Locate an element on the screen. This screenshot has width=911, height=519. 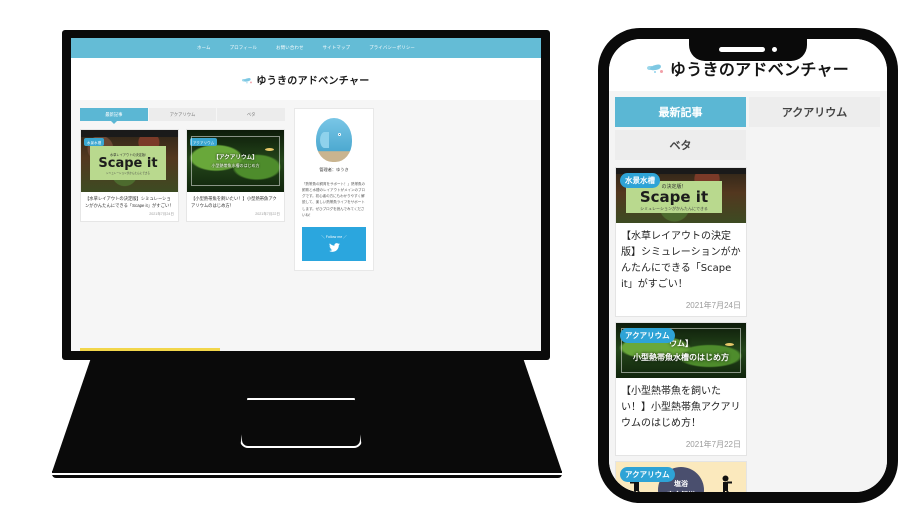
article-thumbnail: アクアリウム 塩浴 完全解説 is located at coordinates (681, 477).